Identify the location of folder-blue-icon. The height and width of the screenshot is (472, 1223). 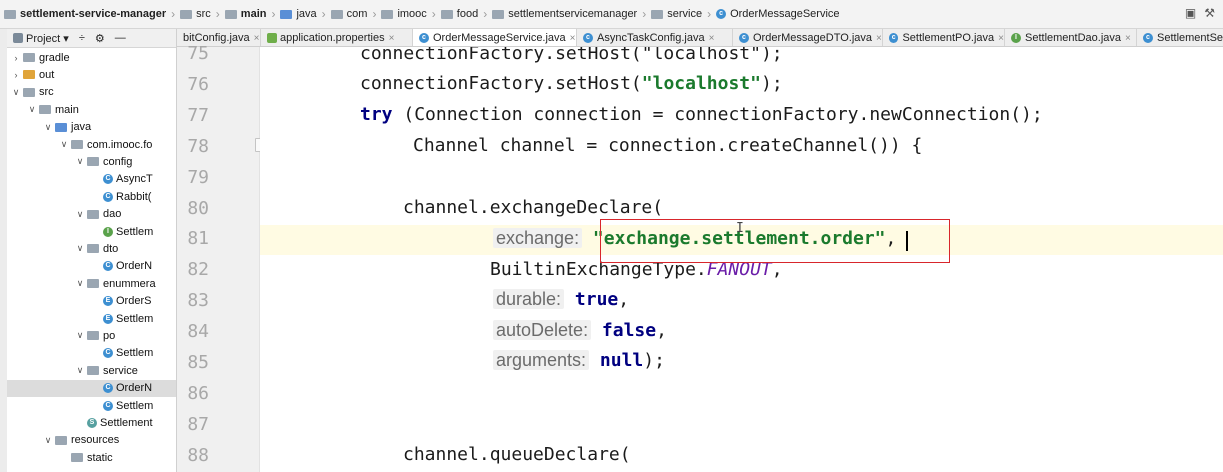
(286, 14).